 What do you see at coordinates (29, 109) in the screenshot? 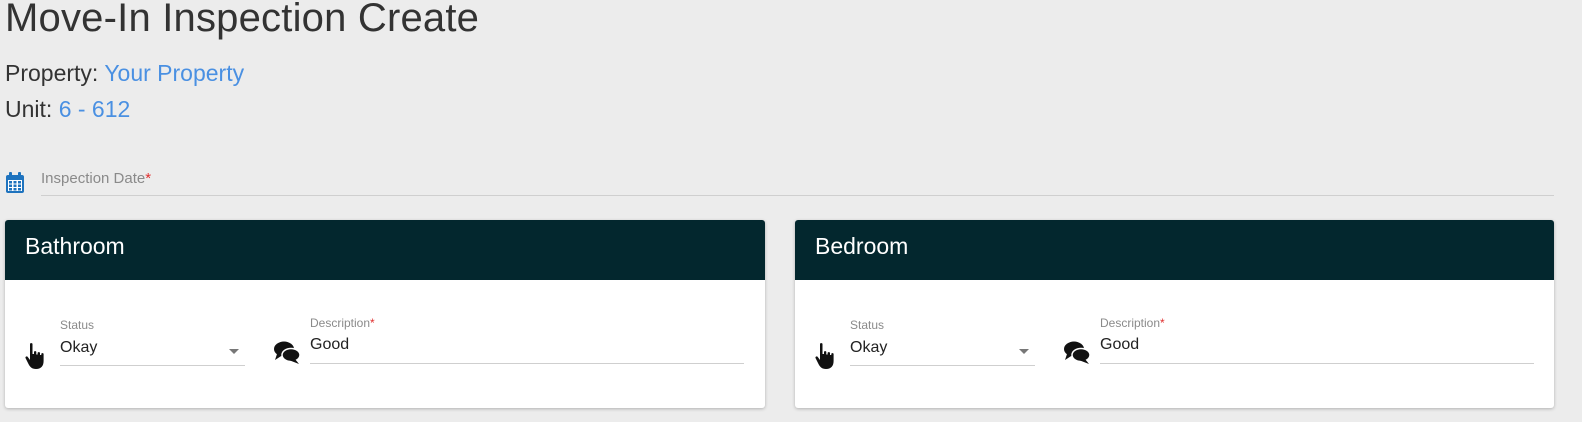
I see `unit-label: Unit:` at bounding box center [29, 109].